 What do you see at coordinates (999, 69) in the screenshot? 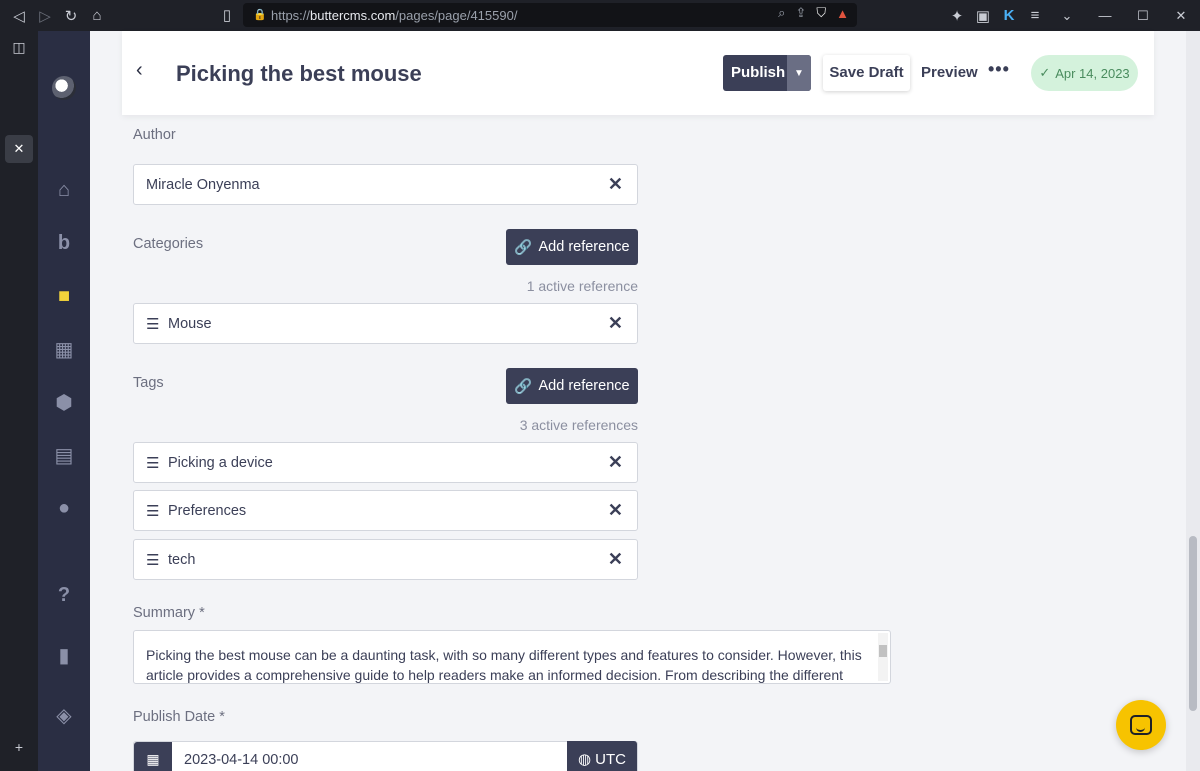
I see `more-options-icon: •••` at bounding box center [999, 69].